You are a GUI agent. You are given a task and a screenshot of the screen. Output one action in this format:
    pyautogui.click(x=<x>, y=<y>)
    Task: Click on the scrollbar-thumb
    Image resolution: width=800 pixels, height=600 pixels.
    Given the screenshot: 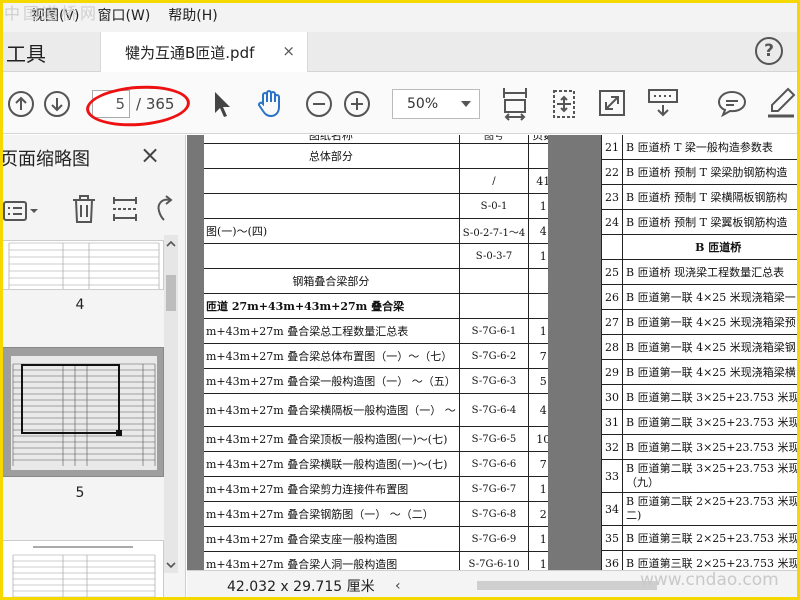 What is the action you would take?
    pyautogui.click(x=171, y=293)
    